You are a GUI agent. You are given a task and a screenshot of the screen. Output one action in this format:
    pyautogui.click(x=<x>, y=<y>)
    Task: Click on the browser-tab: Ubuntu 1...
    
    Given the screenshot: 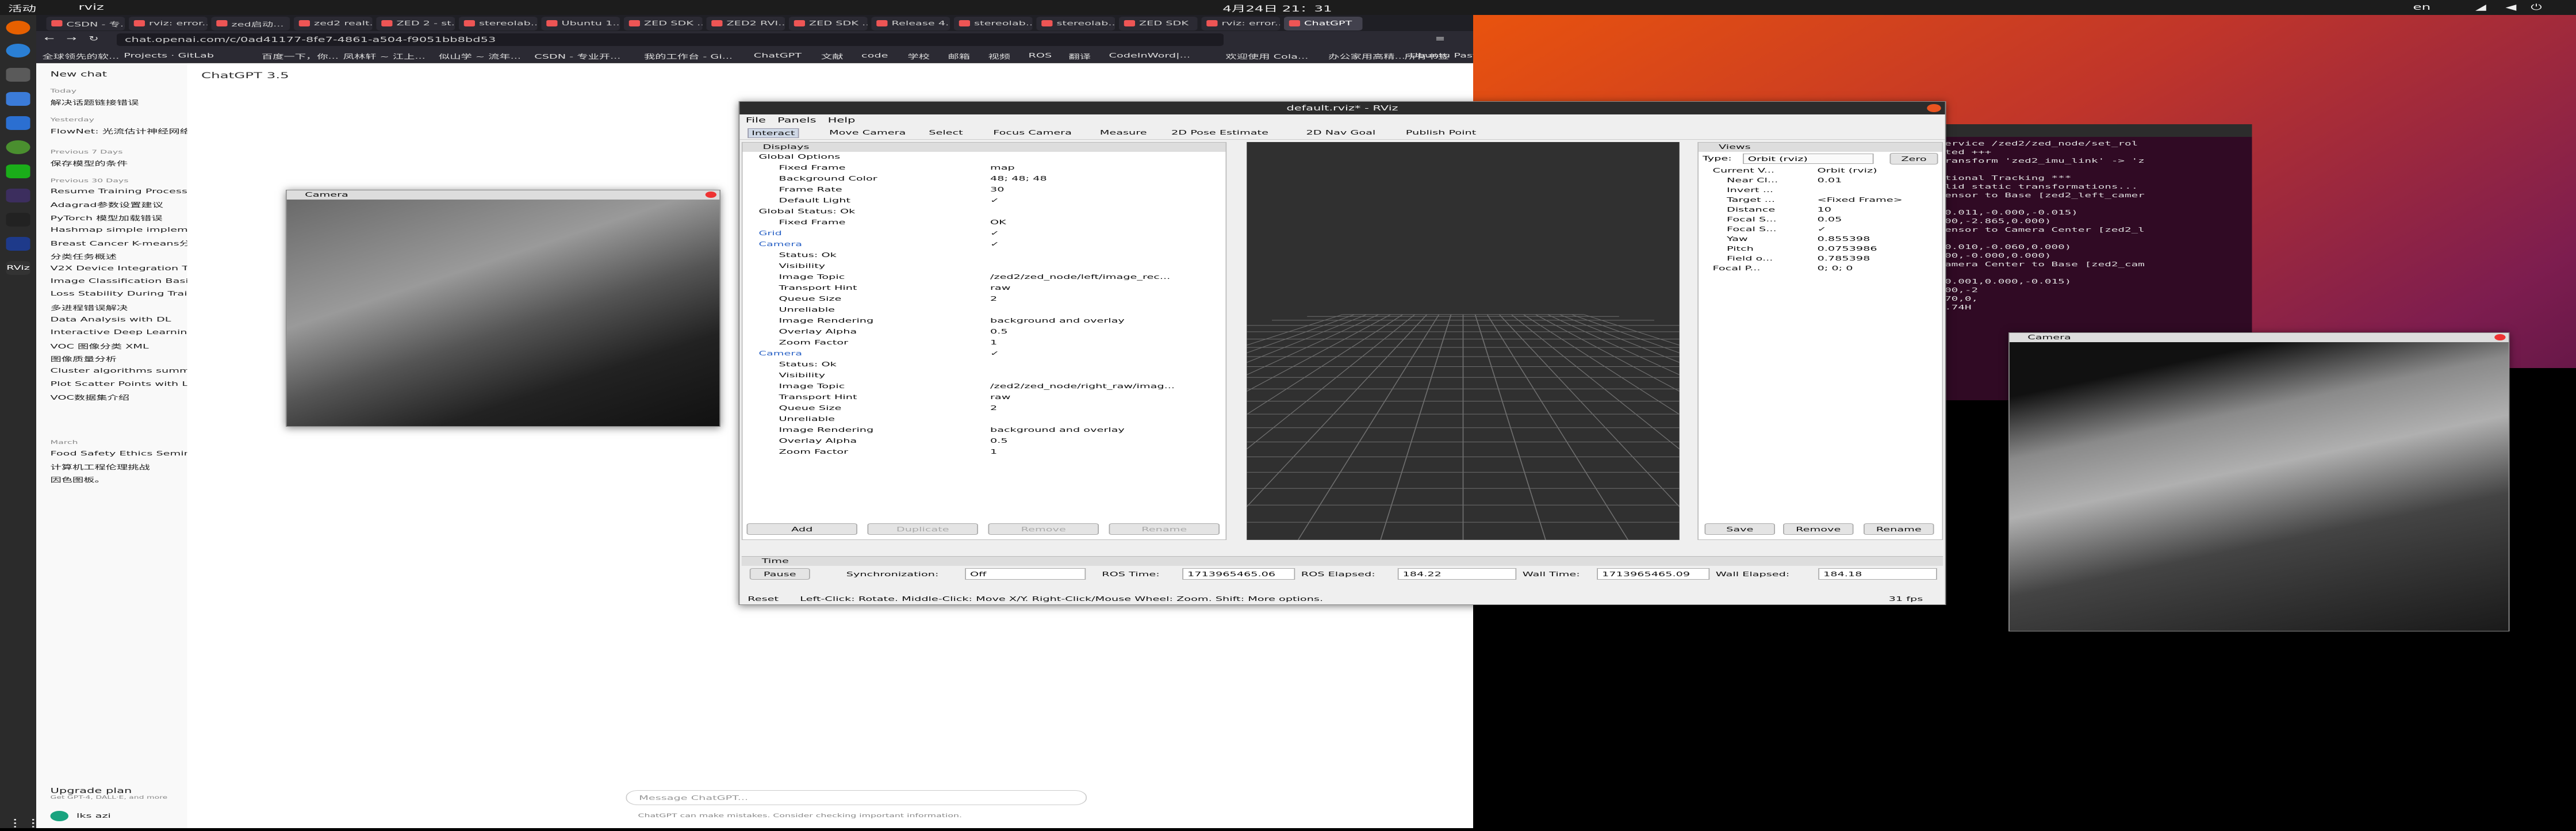 What is the action you would take?
    pyautogui.click(x=580, y=24)
    